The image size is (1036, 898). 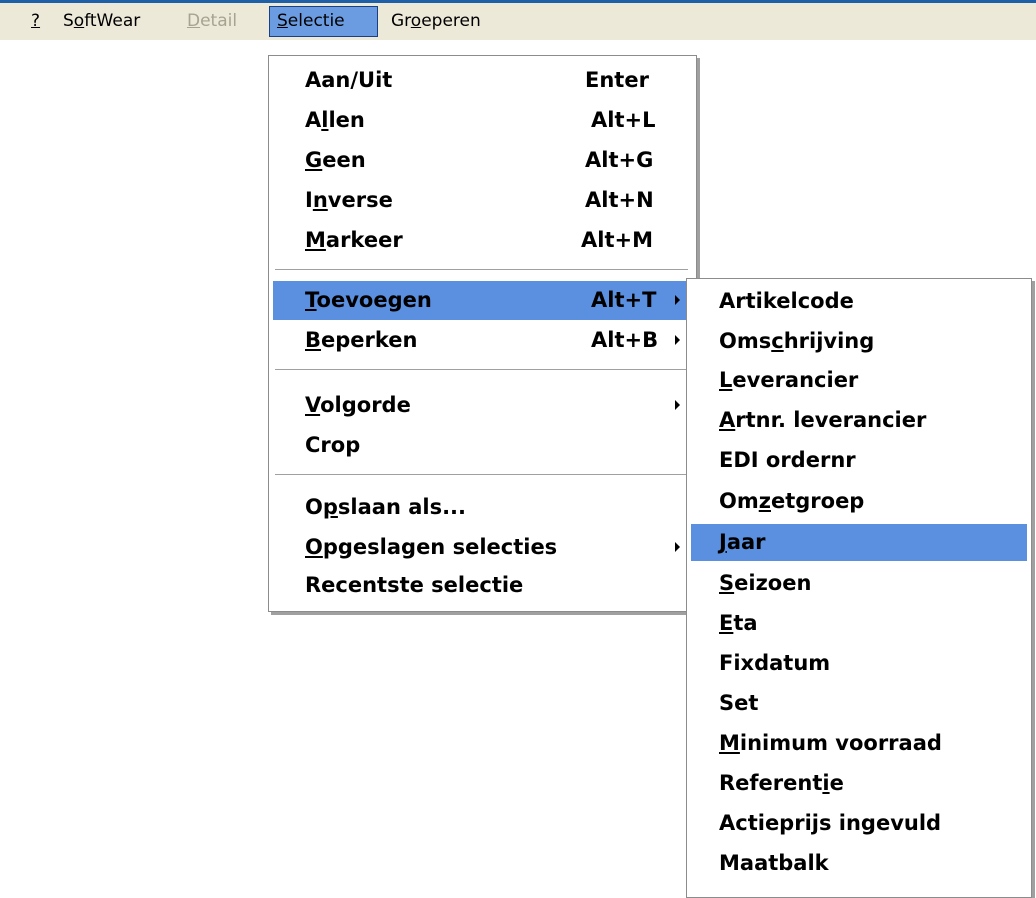 What do you see at coordinates (774, 863) in the screenshot?
I see `submenu-item-label: Maatbalk` at bounding box center [774, 863].